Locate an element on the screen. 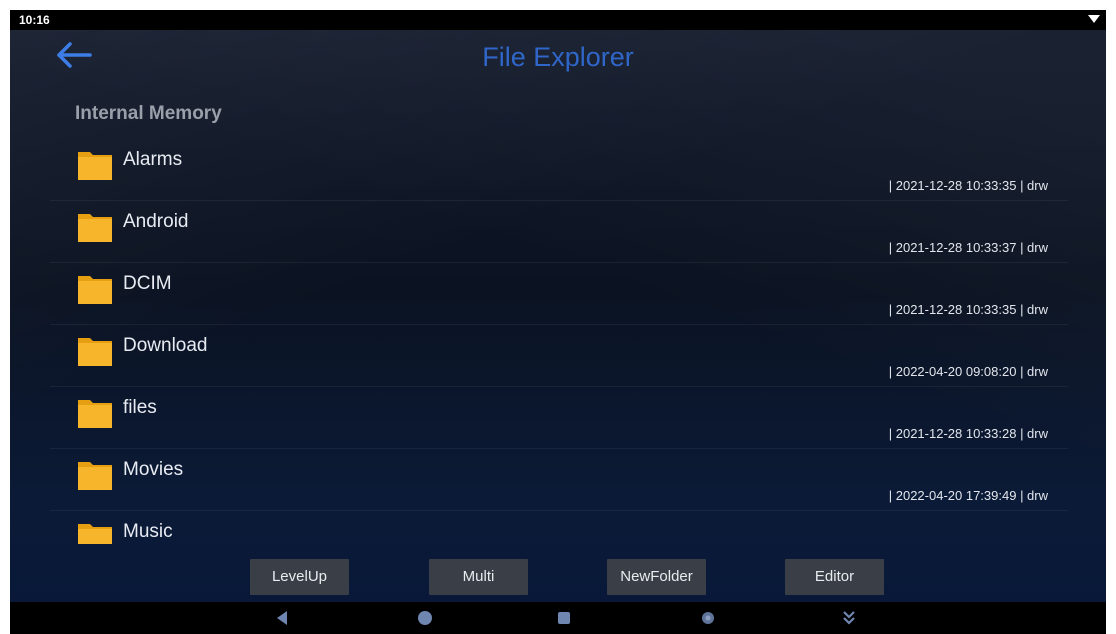 The image size is (1116, 634). list-item-music: Music is located at coordinates (559, 527).